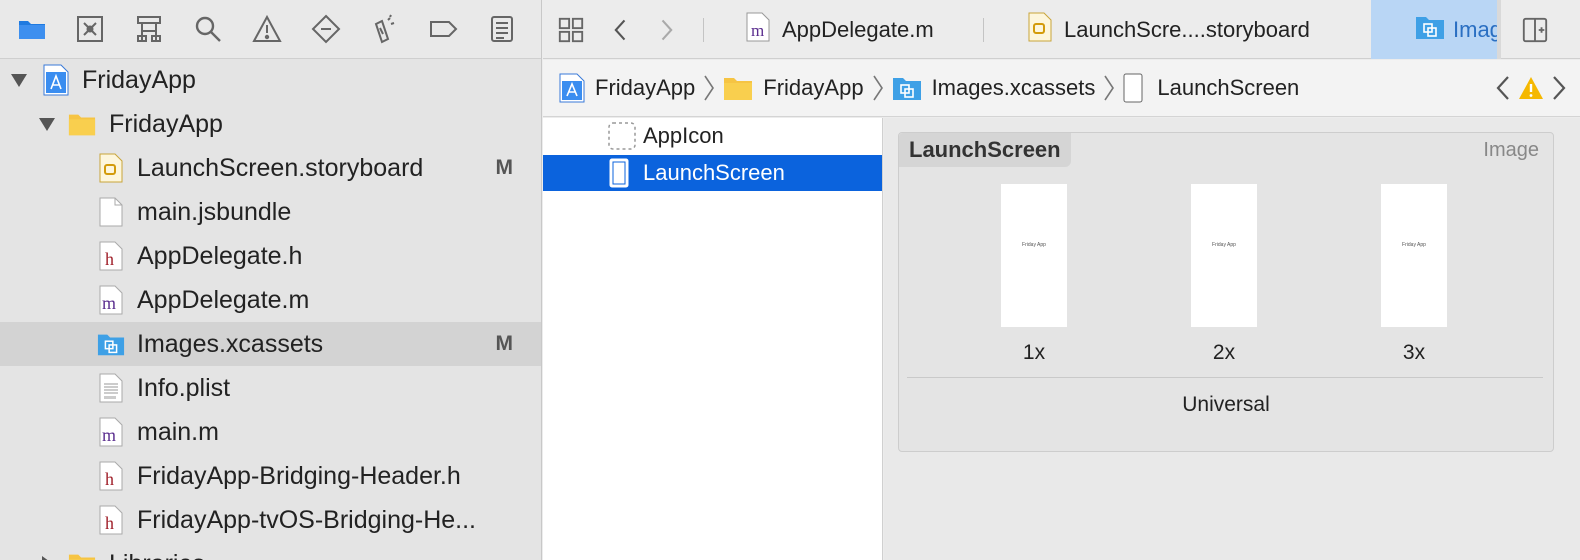 This screenshot has width=1580, height=560. What do you see at coordinates (666, 30) in the screenshot?
I see `forward-icon` at bounding box center [666, 30].